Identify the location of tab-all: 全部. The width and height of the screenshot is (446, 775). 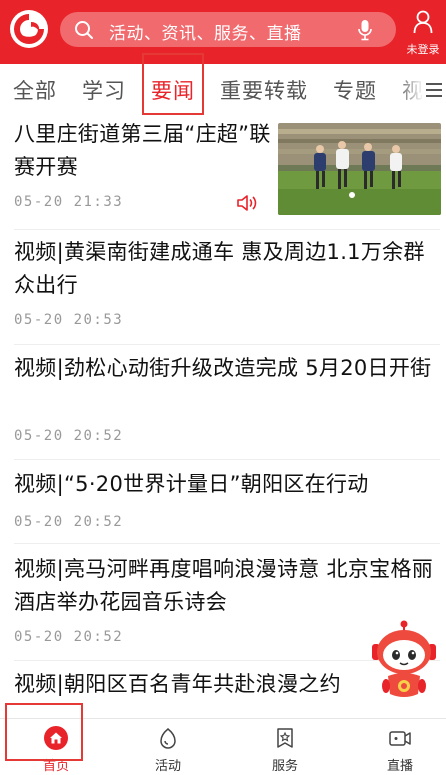
(35, 90).